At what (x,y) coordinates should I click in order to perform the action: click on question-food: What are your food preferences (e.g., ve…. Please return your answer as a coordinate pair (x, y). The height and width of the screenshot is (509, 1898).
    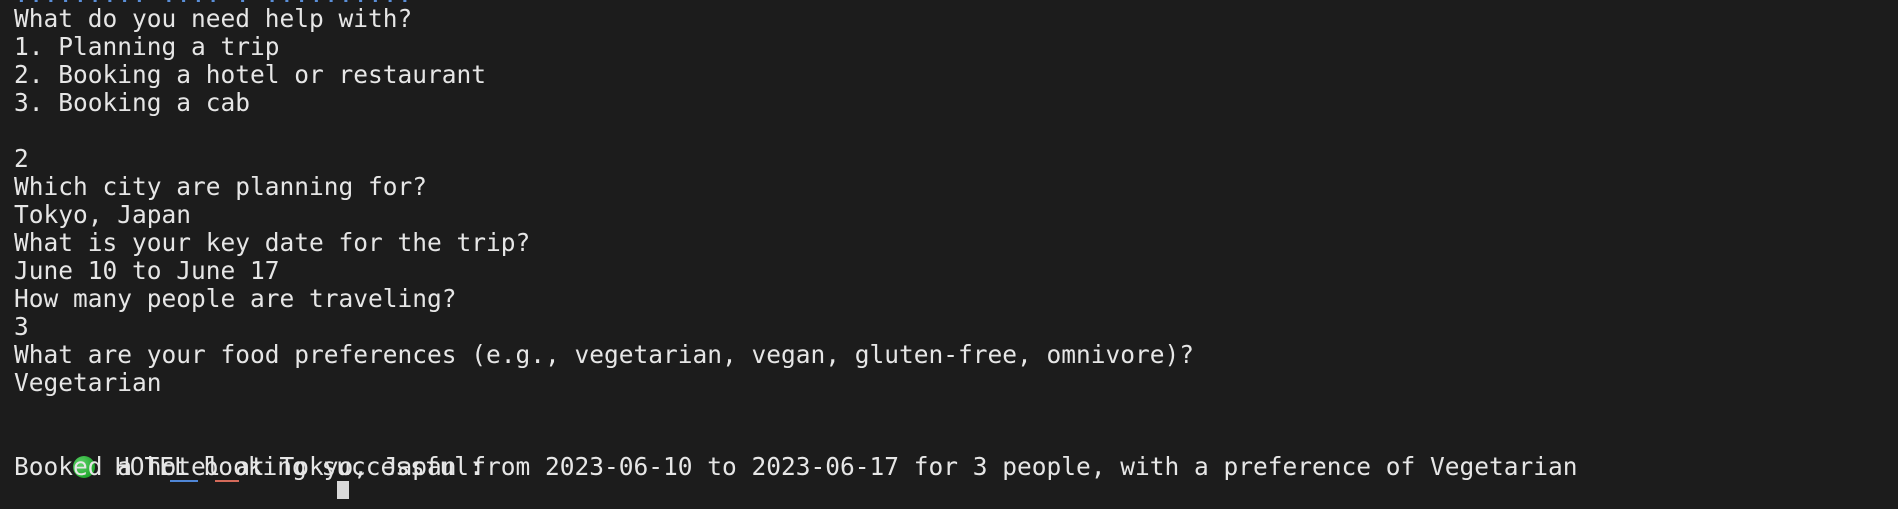
    Looking at the image, I should click on (604, 354).